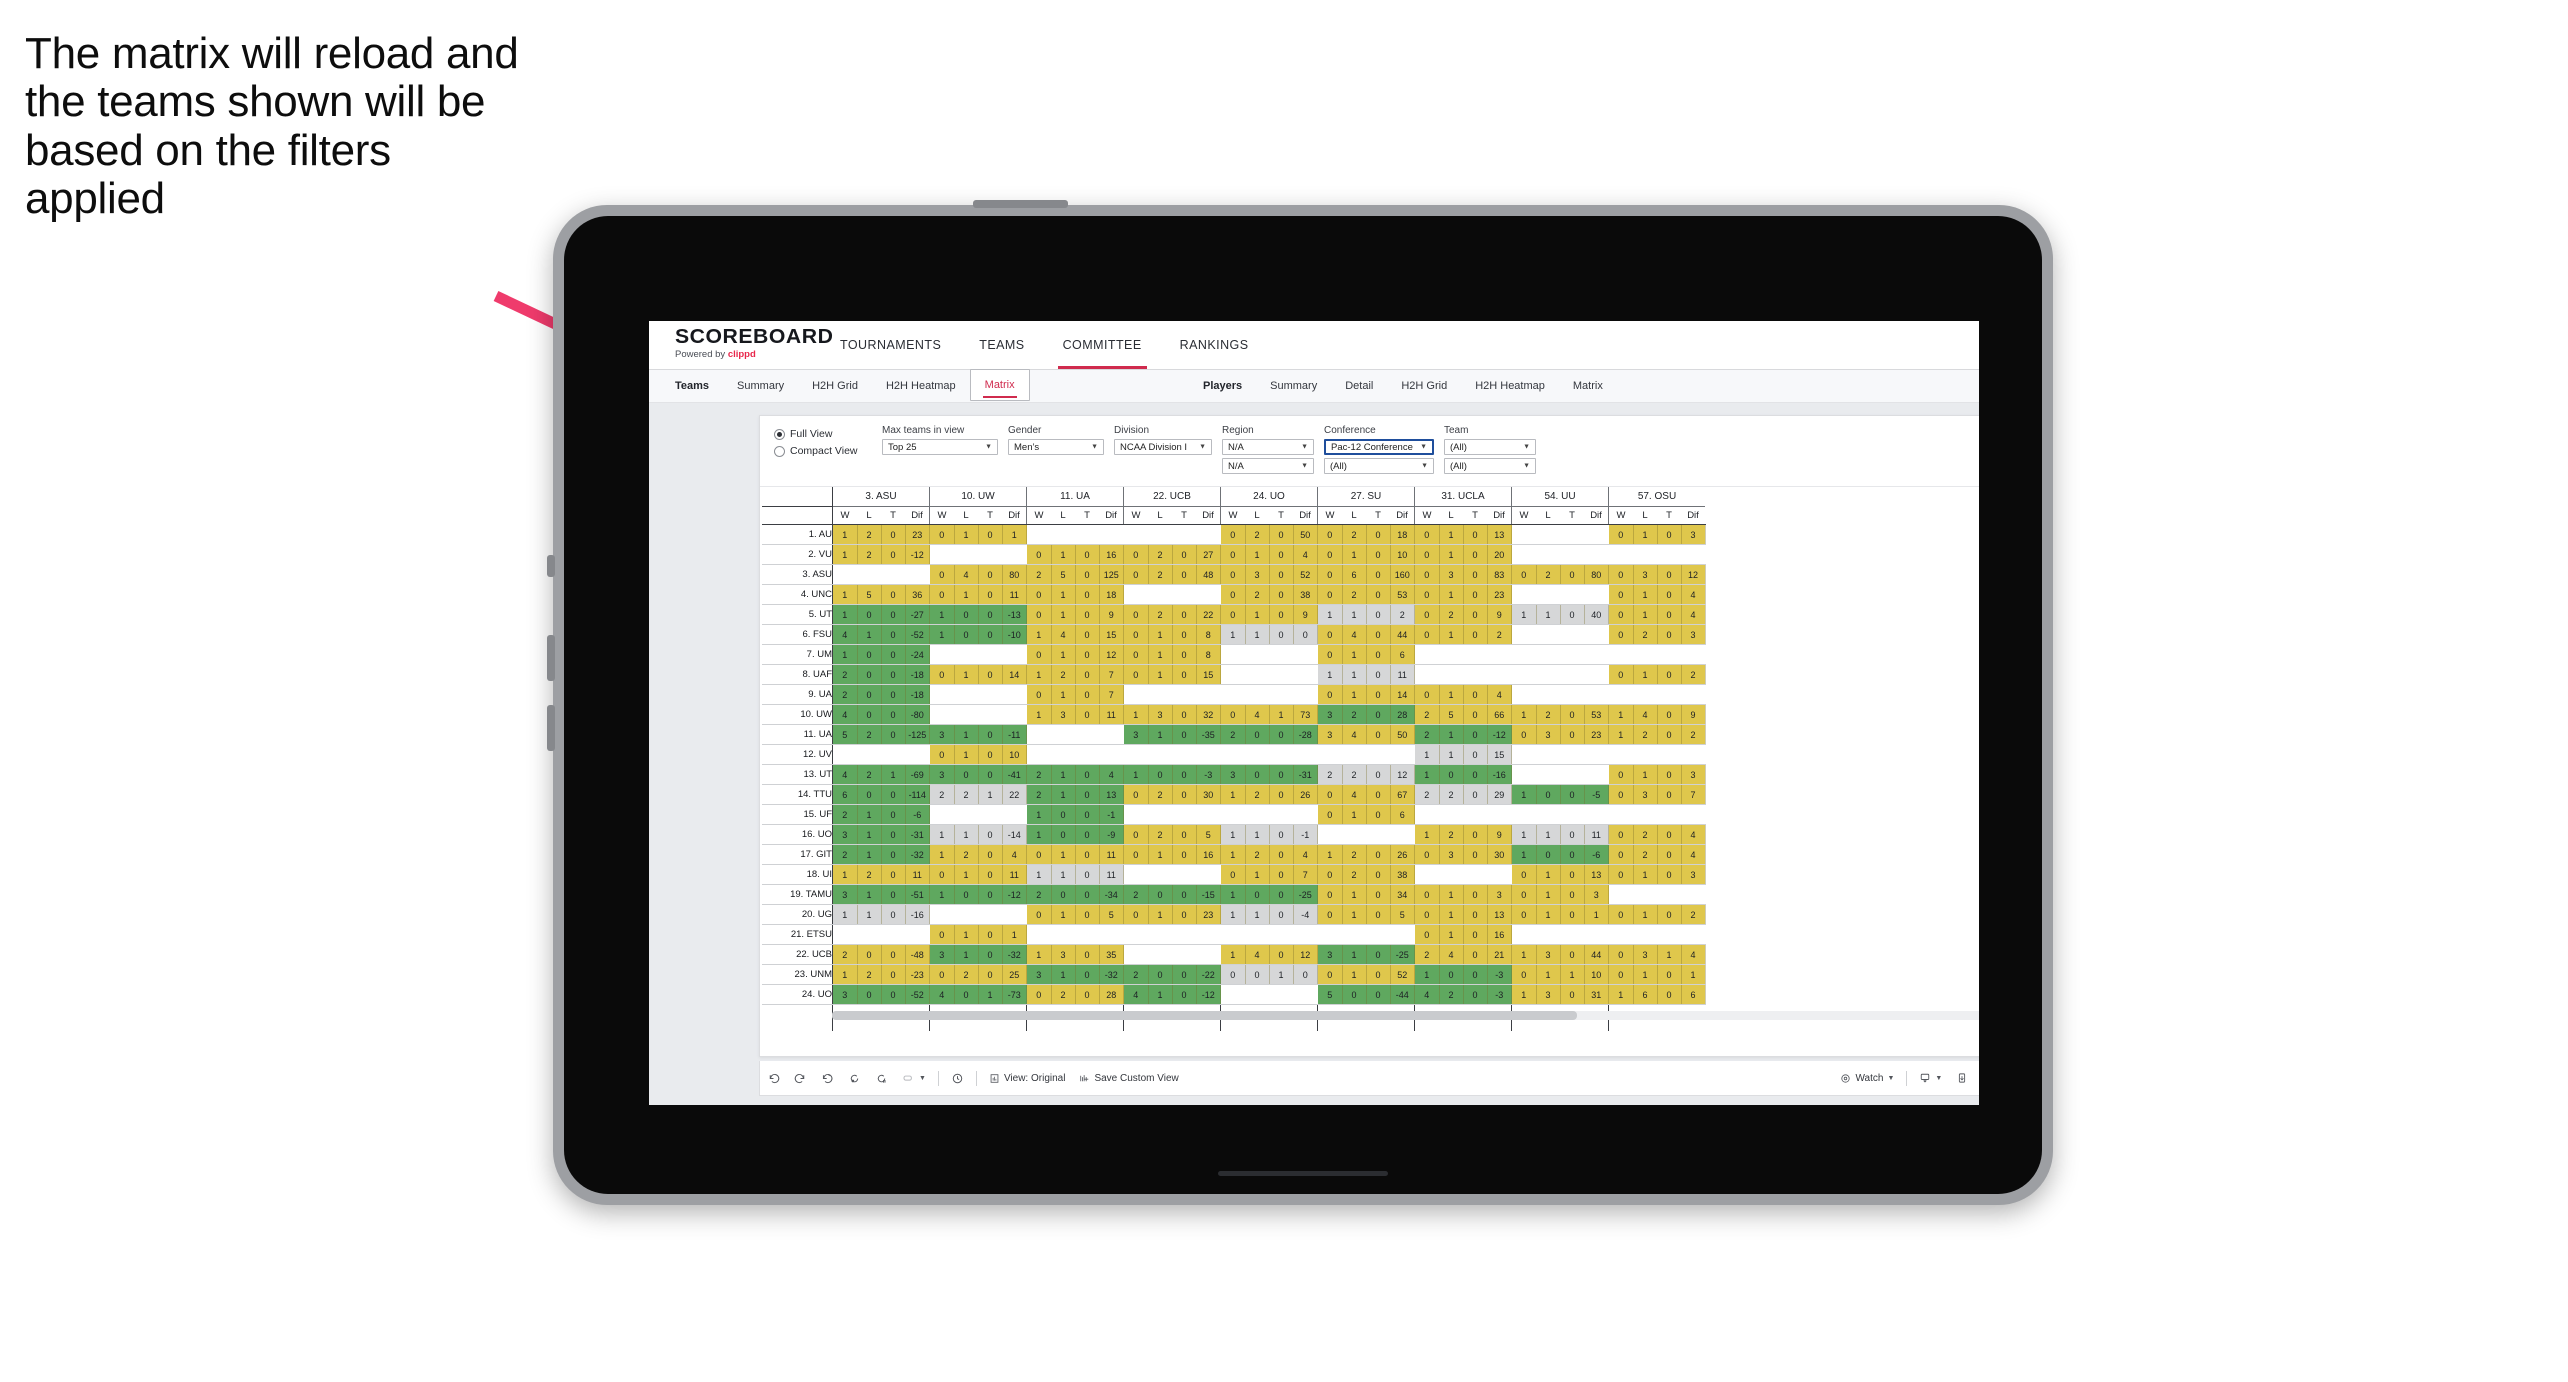 Image resolution: width=2568 pixels, height=1382 pixels. I want to click on matrix-cell: 9, so click(1111, 614).